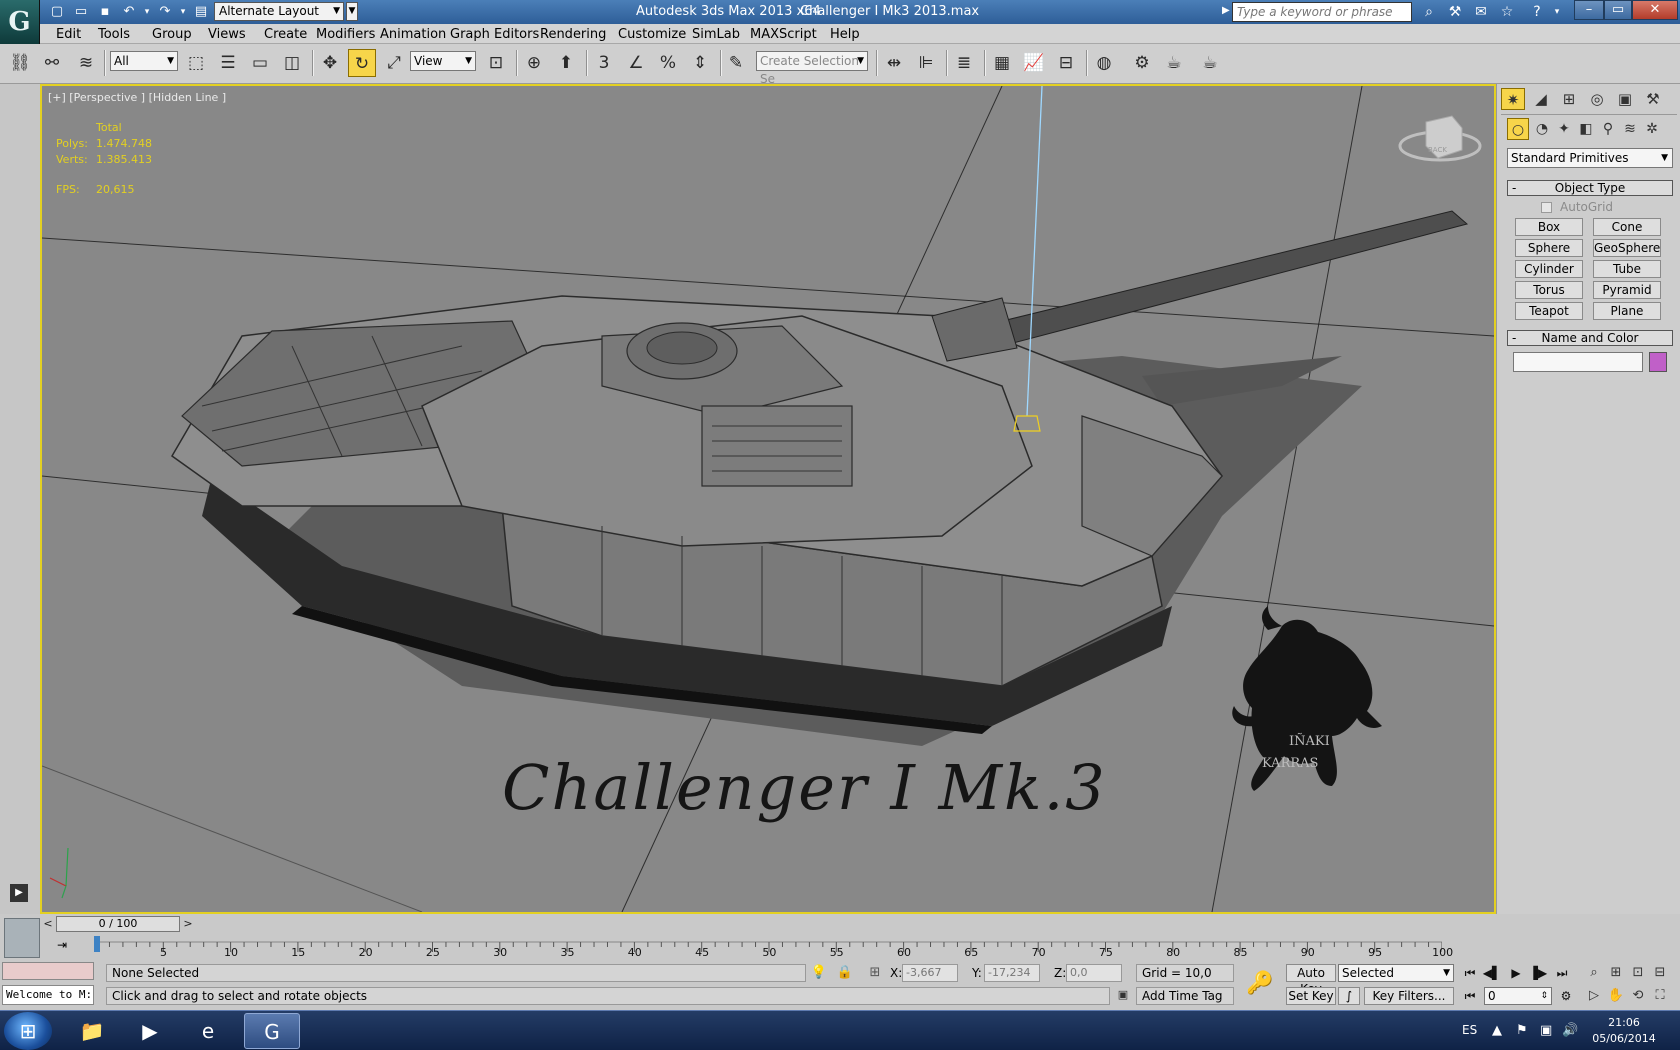 This screenshot has height=1050, width=1680. I want to click on bind-to-space-warp-icon: ≋, so click(86, 63).